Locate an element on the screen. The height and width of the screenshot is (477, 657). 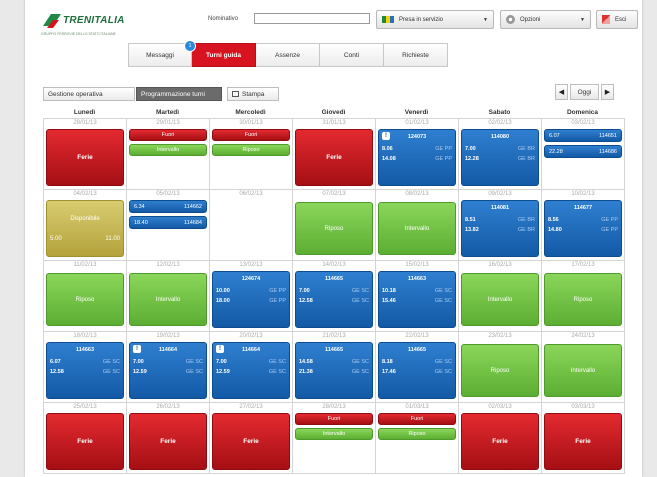
tab-messaggi: Messaggi 1 is located at coordinates (162, 53).